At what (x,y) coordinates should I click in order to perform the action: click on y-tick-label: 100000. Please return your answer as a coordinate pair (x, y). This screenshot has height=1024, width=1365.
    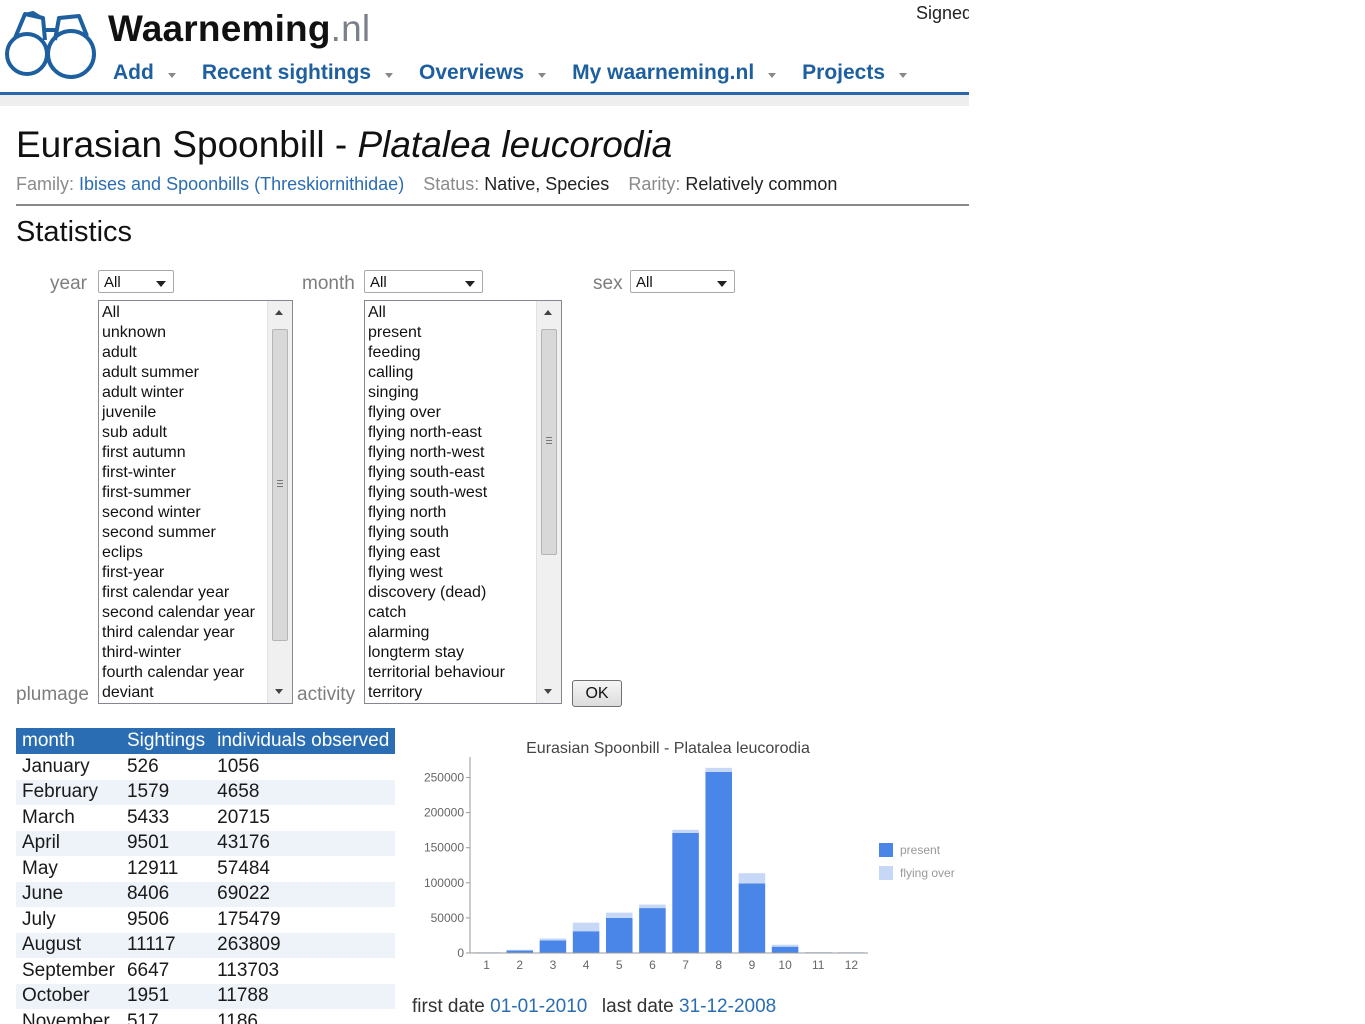
    Looking at the image, I should click on (444, 883).